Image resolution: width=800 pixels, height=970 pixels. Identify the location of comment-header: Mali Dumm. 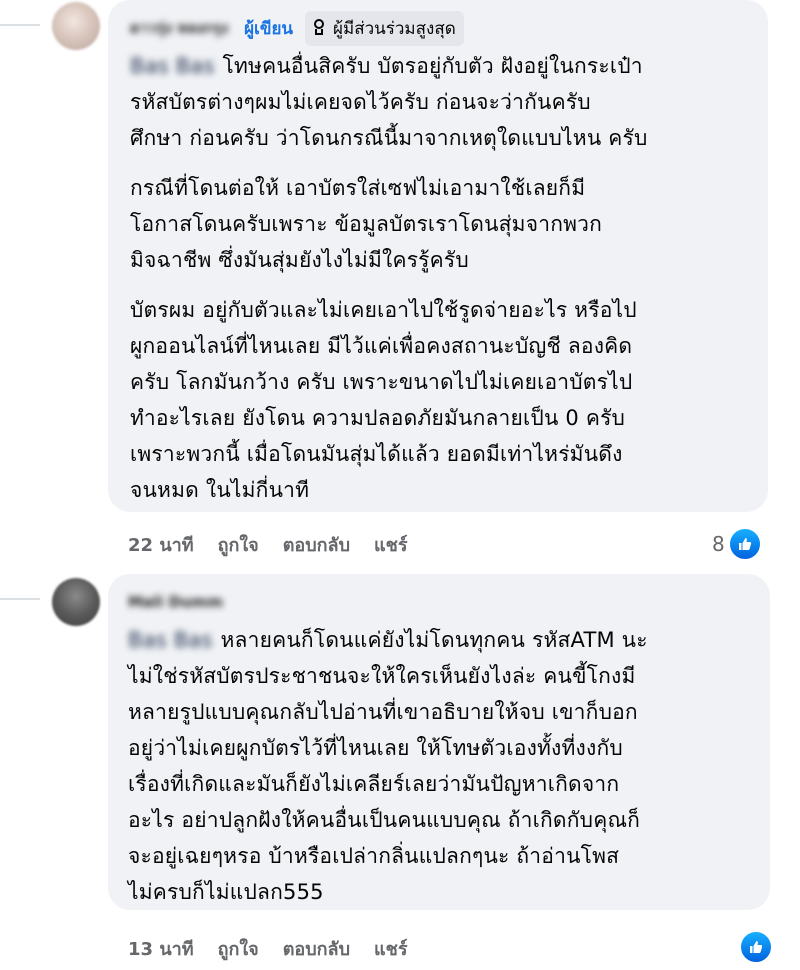
(449, 602).